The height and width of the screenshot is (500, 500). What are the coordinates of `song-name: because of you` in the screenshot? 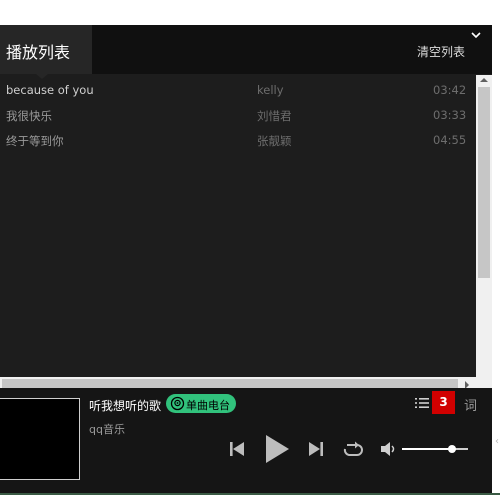 It's located at (50, 90).